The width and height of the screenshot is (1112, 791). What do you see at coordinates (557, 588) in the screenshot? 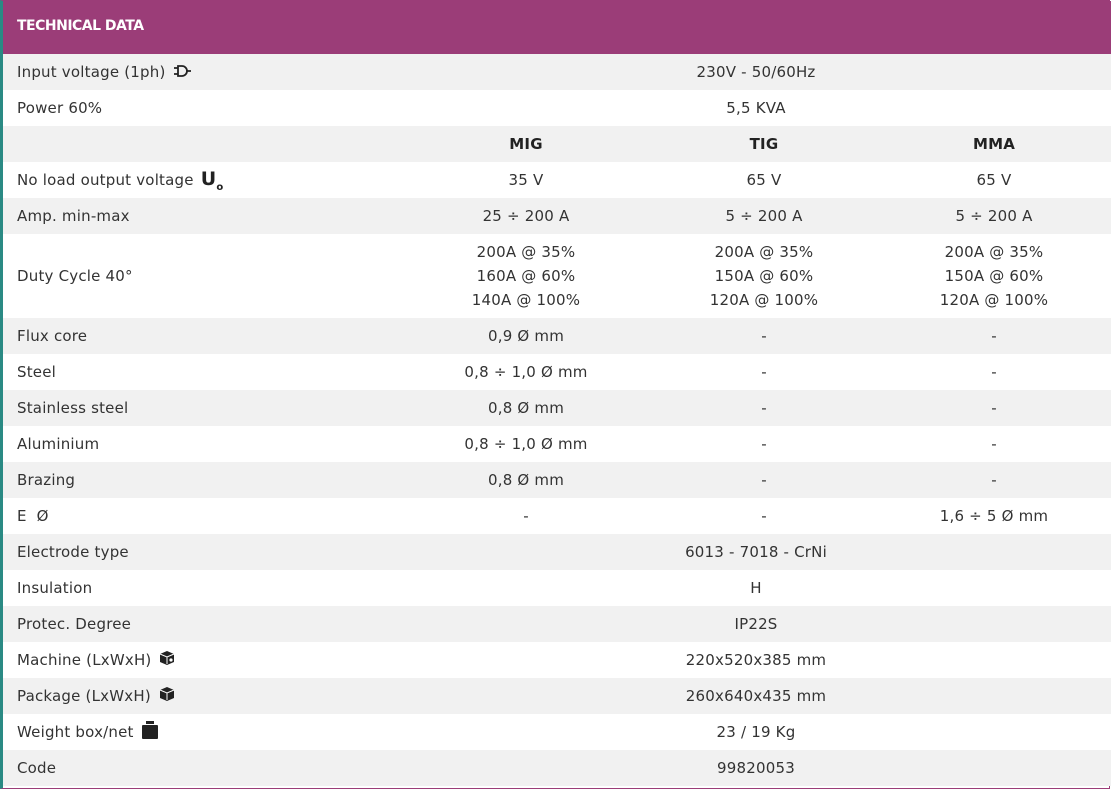
I see `table-row: Insulation H` at bounding box center [557, 588].